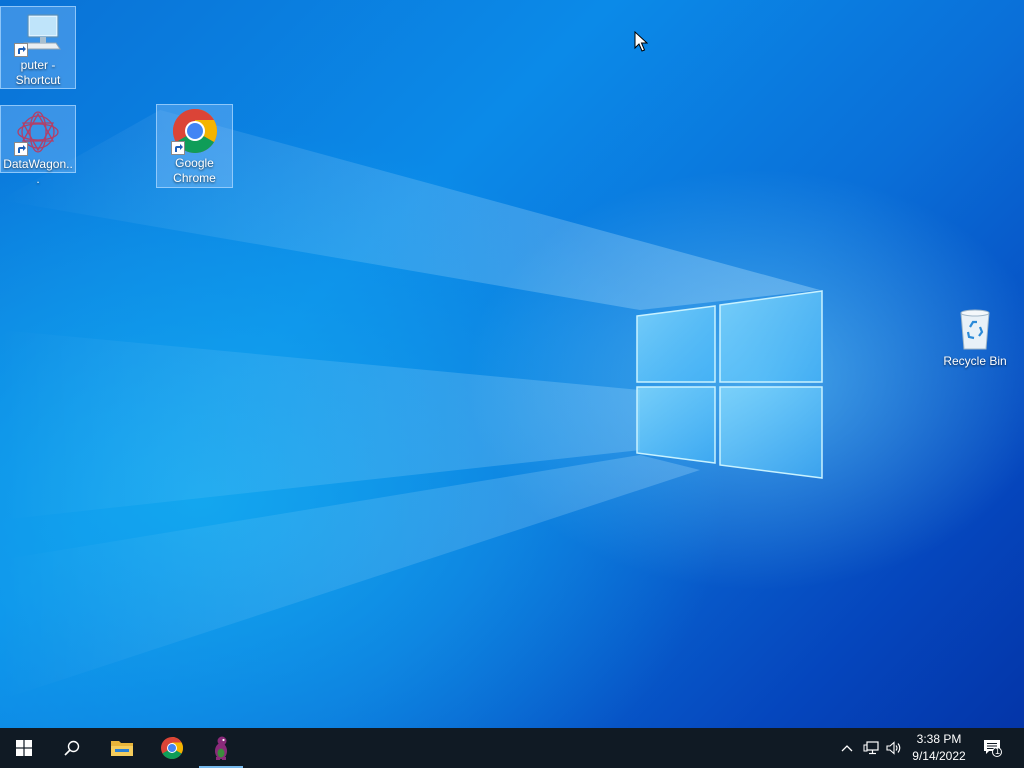  I want to click on wallpaper-windows-logo, so click(729, 384).